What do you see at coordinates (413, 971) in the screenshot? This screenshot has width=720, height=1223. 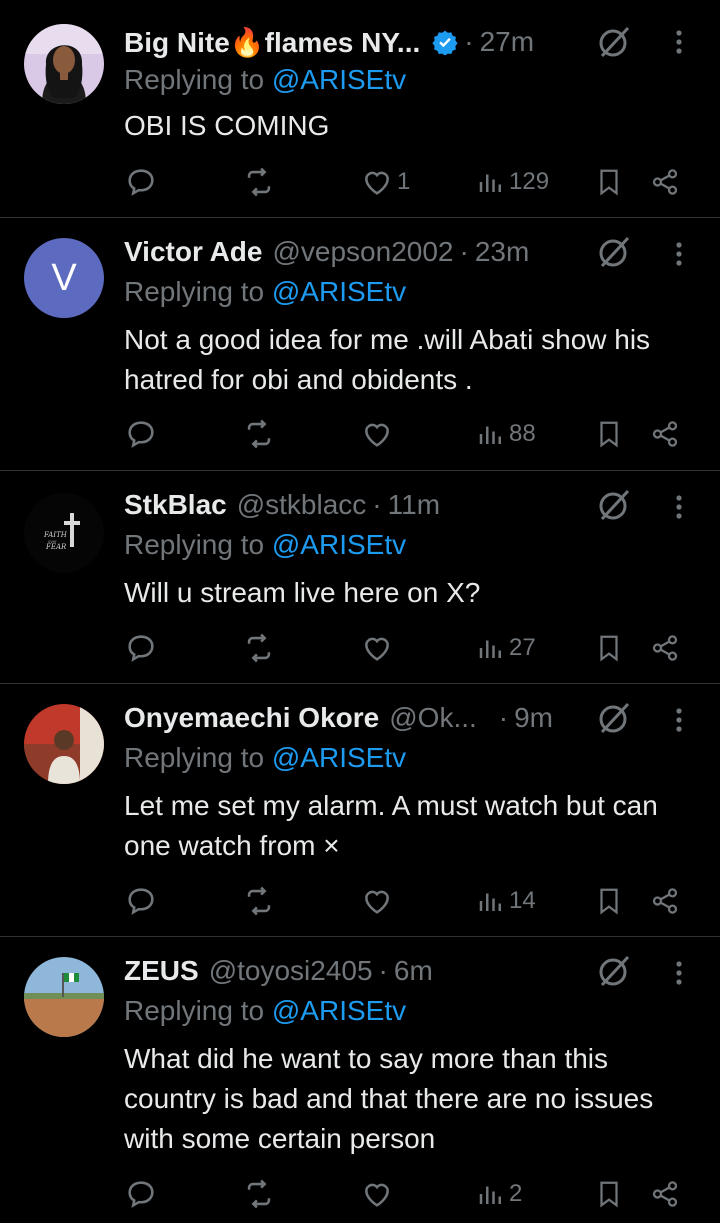 I see `timestamp: 6m` at bounding box center [413, 971].